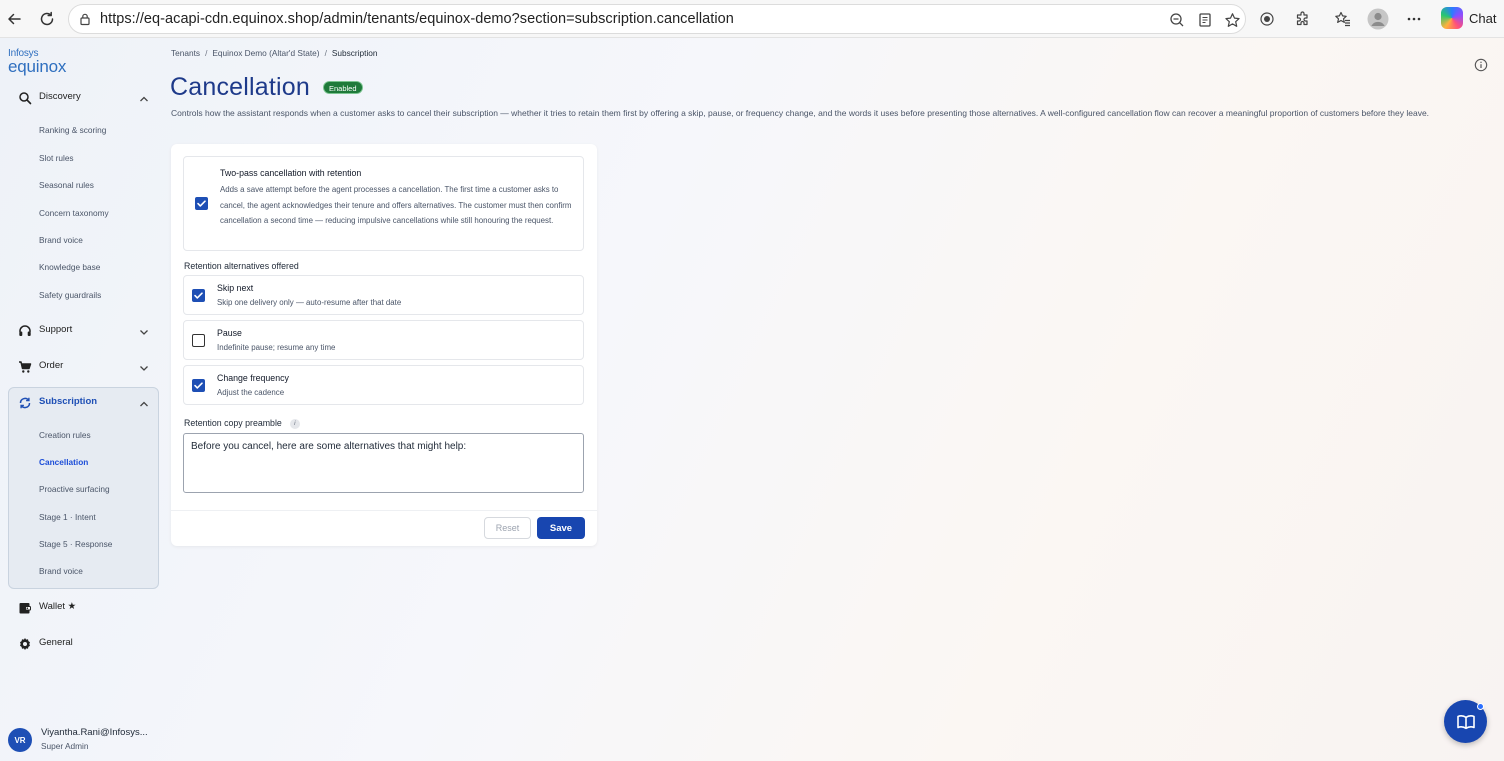  What do you see at coordinates (83, 644) in the screenshot?
I see `sidebar-section-general: General` at bounding box center [83, 644].